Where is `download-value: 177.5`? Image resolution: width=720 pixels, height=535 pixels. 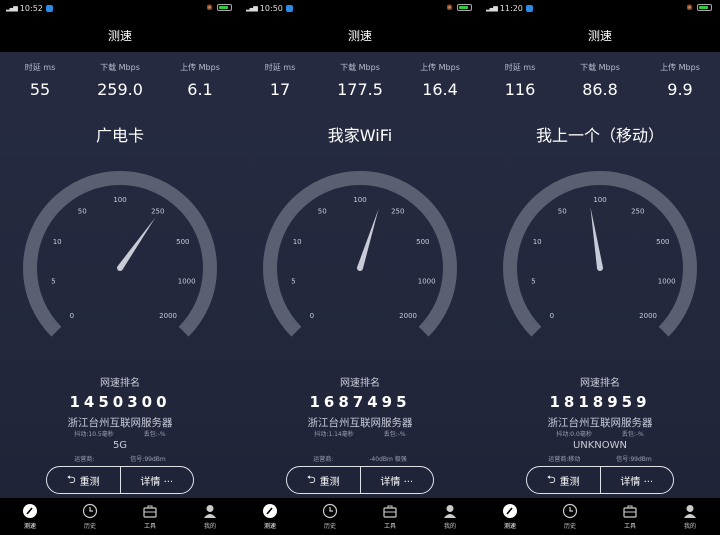
download-value: 177.5 is located at coordinates (360, 89).